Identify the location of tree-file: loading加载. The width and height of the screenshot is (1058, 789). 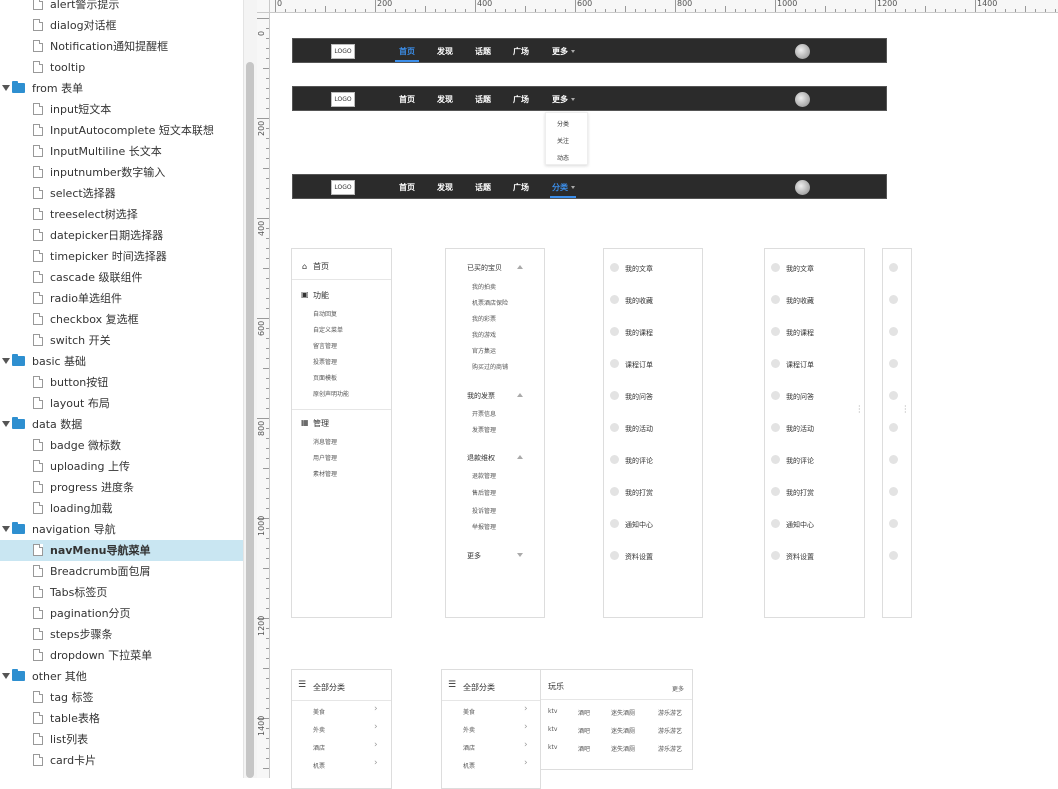
(121, 508).